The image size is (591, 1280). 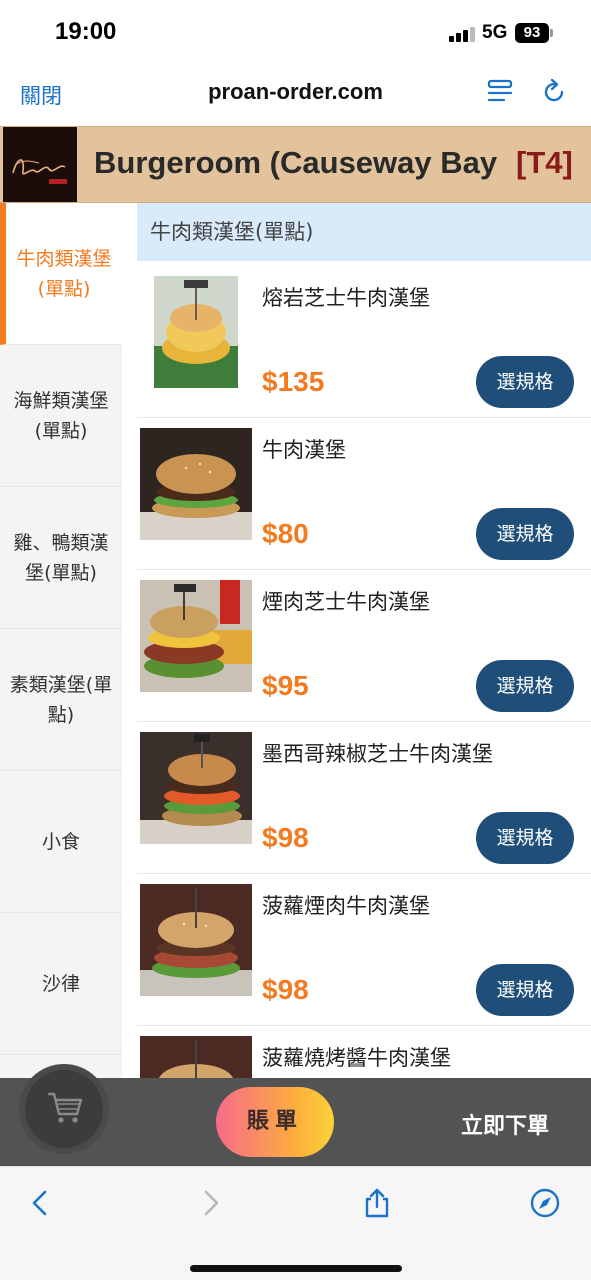 I want to click on compass-icon, so click(x=545, y=1203).